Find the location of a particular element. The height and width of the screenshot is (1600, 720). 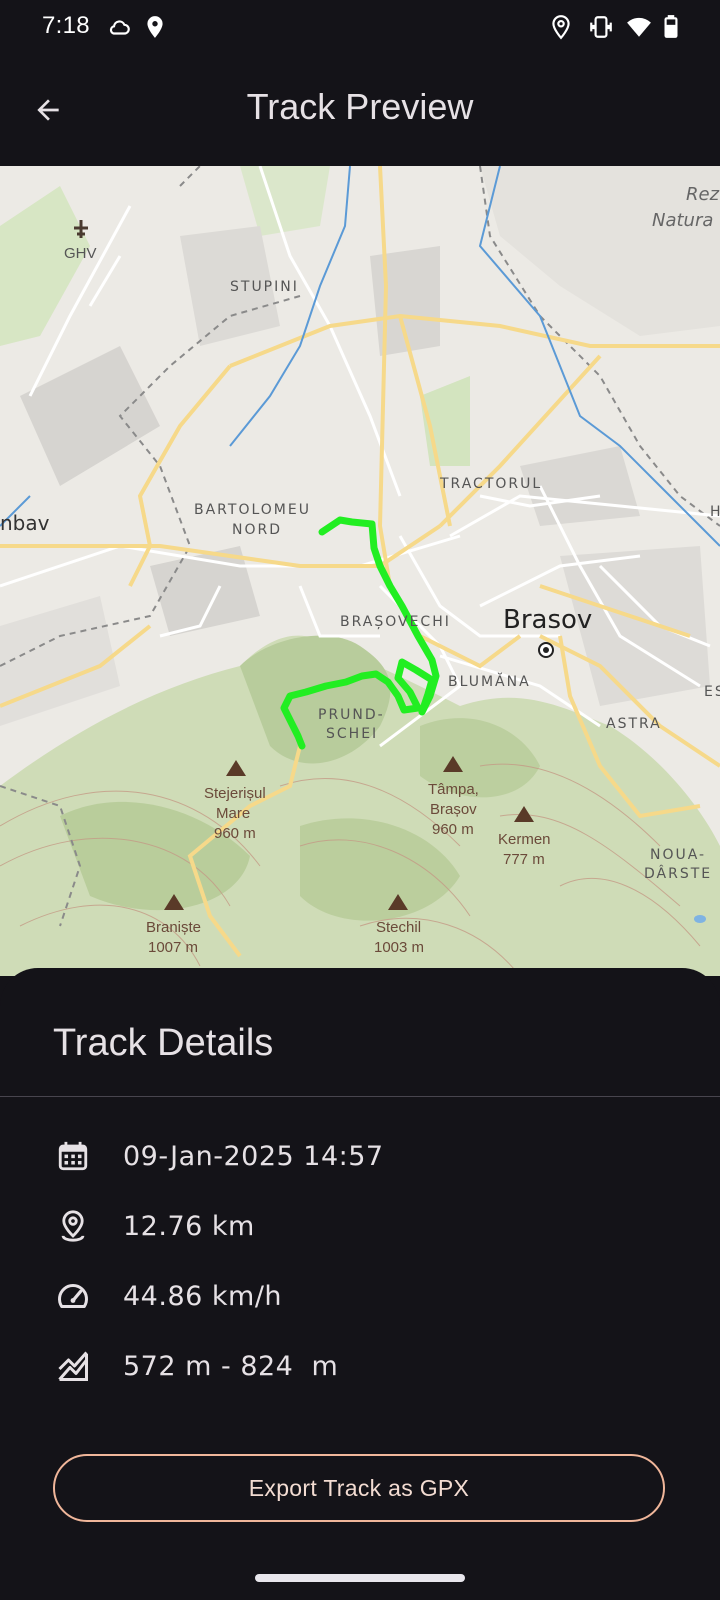

map-label-astra: ASTRA is located at coordinates (634, 724).